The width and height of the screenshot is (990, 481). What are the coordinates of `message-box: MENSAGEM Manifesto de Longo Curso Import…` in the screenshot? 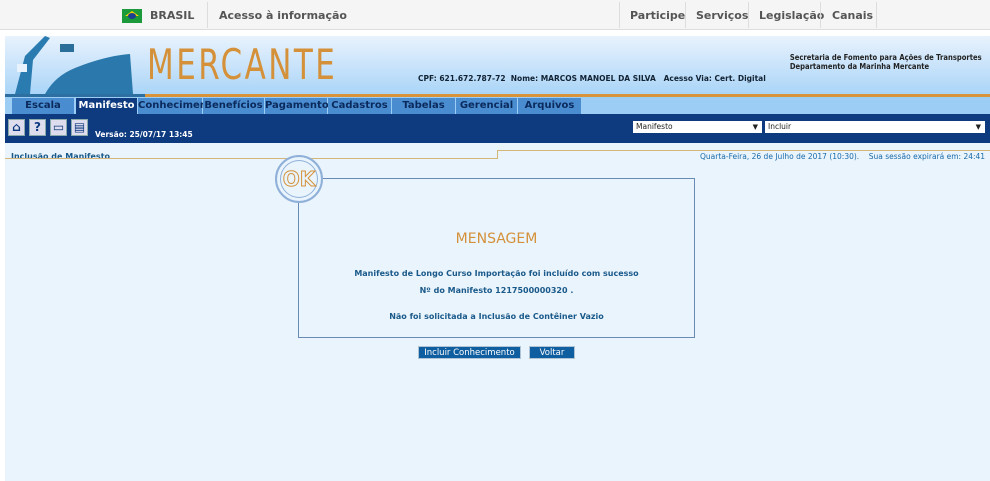 It's located at (496, 258).